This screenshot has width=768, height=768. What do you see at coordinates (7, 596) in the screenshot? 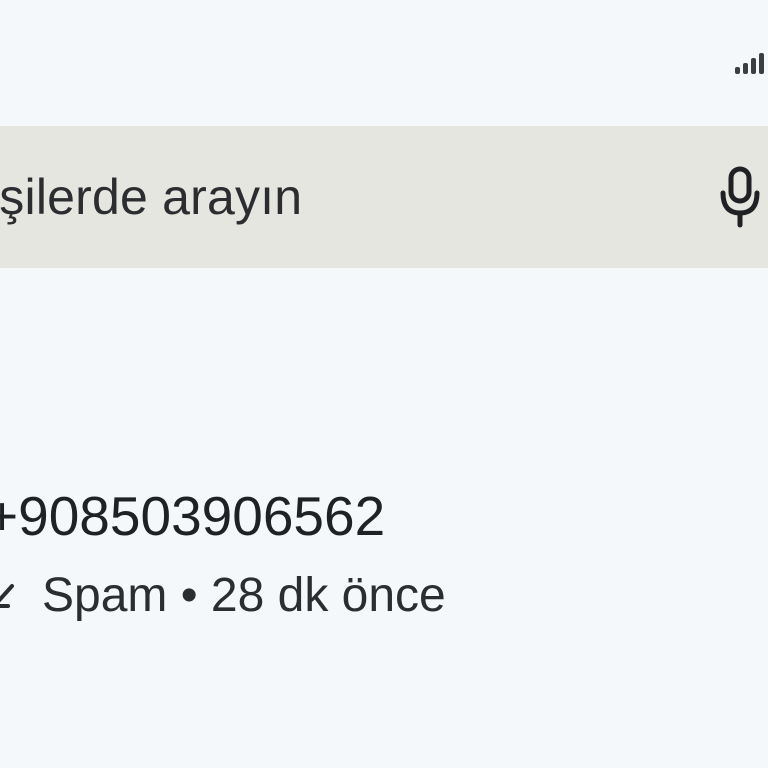
I see `missed-call-icon` at bounding box center [7, 596].